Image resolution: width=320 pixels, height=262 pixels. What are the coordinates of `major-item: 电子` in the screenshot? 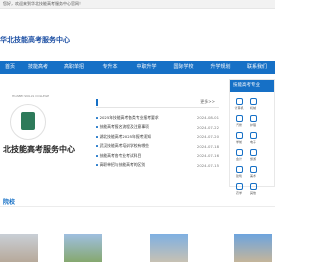 It's located at (253, 138).